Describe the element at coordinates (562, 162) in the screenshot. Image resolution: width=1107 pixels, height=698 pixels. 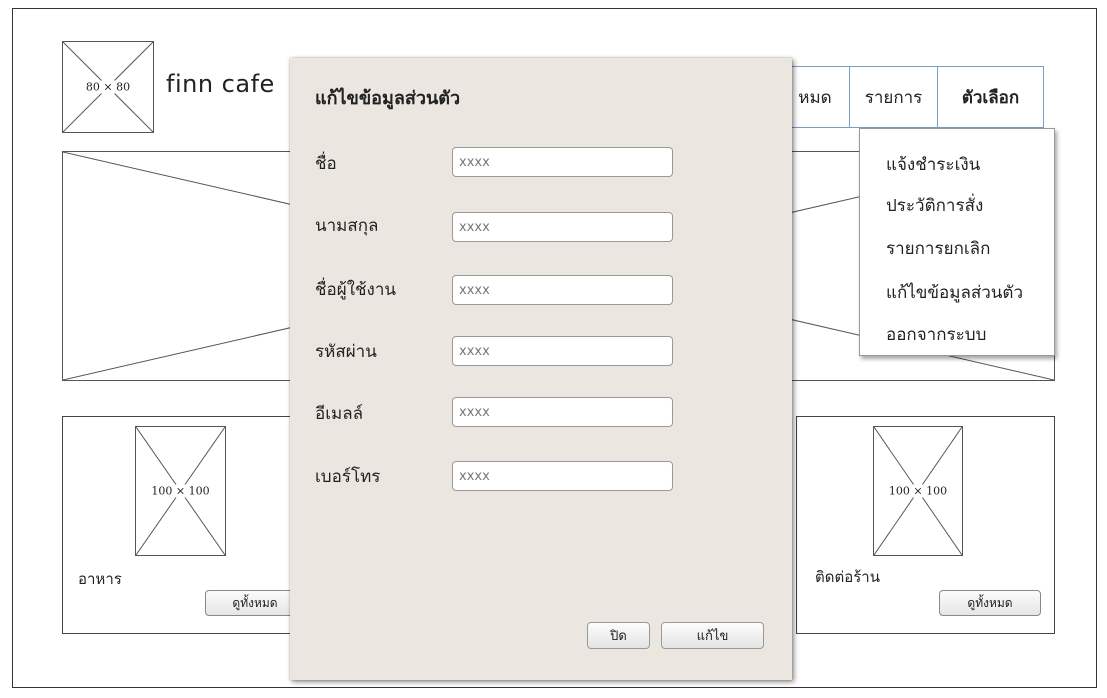
I see `first-name-input` at that location.